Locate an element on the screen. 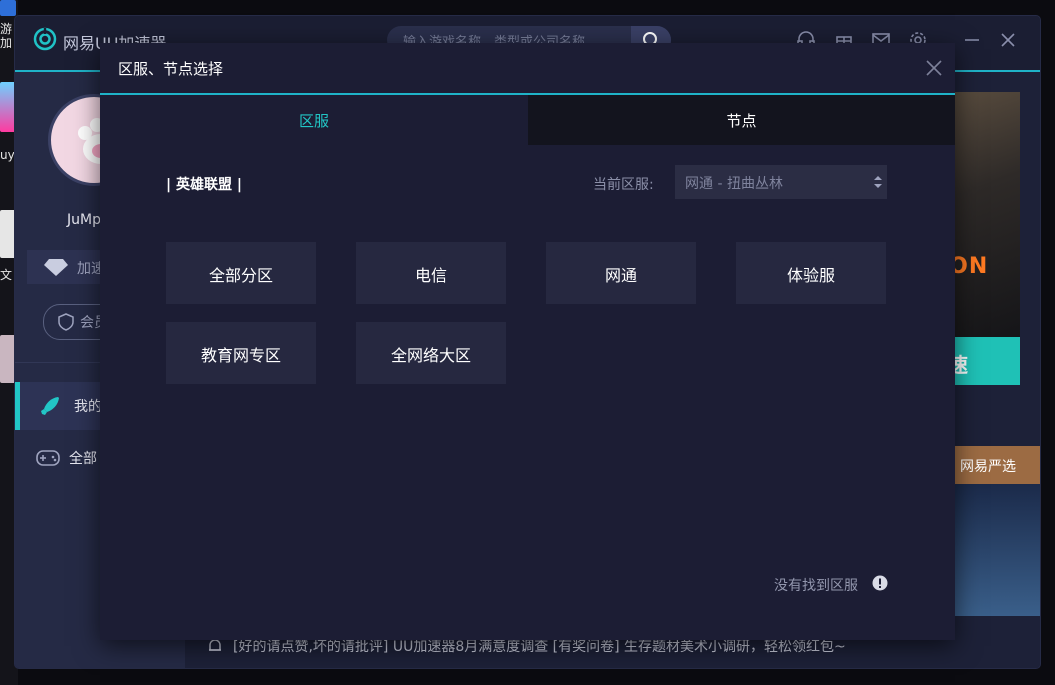 This screenshot has width=1055, height=685. desktop-shortcut-label: 文 is located at coordinates (6, 275).